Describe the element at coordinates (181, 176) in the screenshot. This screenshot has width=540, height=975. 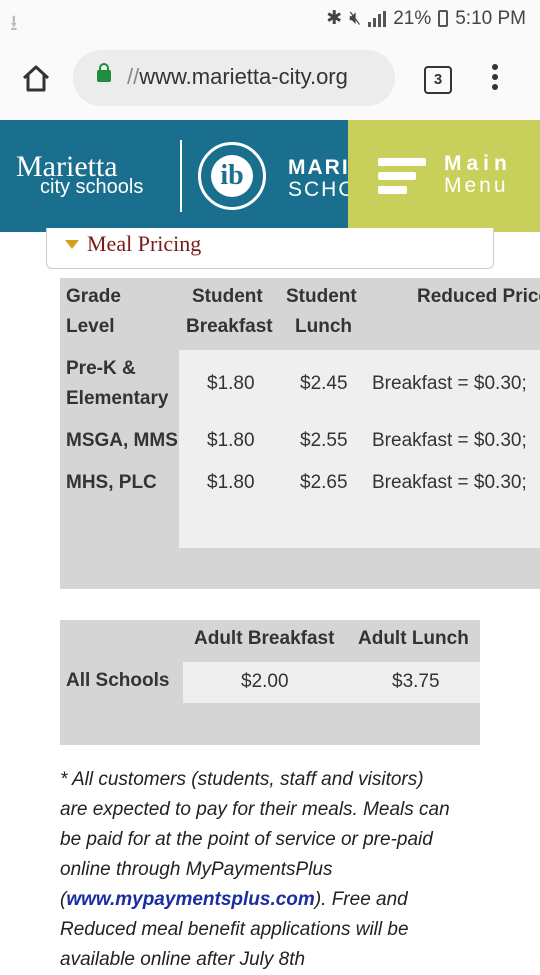
I see `divider` at that location.